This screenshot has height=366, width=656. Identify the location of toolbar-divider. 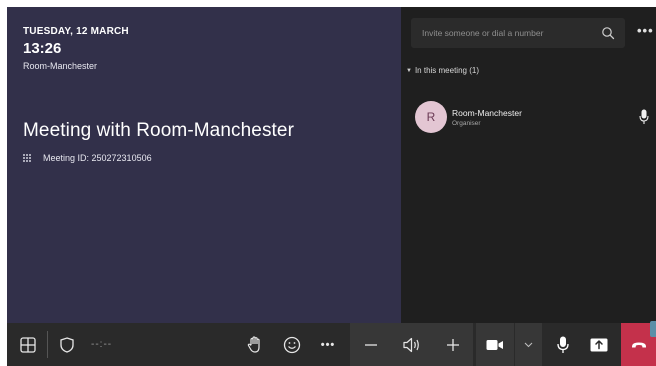
(47, 344).